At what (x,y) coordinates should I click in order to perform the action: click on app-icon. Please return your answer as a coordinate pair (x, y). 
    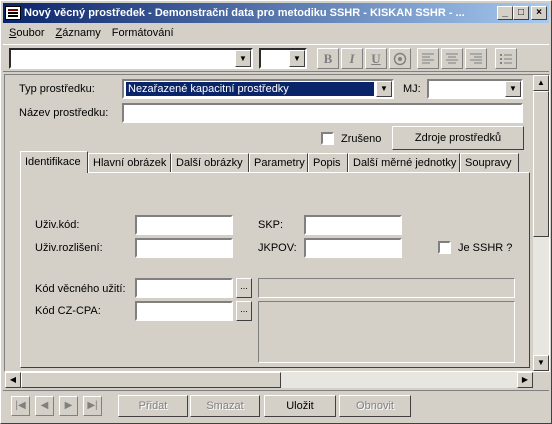
    Looking at the image, I should click on (13, 13).